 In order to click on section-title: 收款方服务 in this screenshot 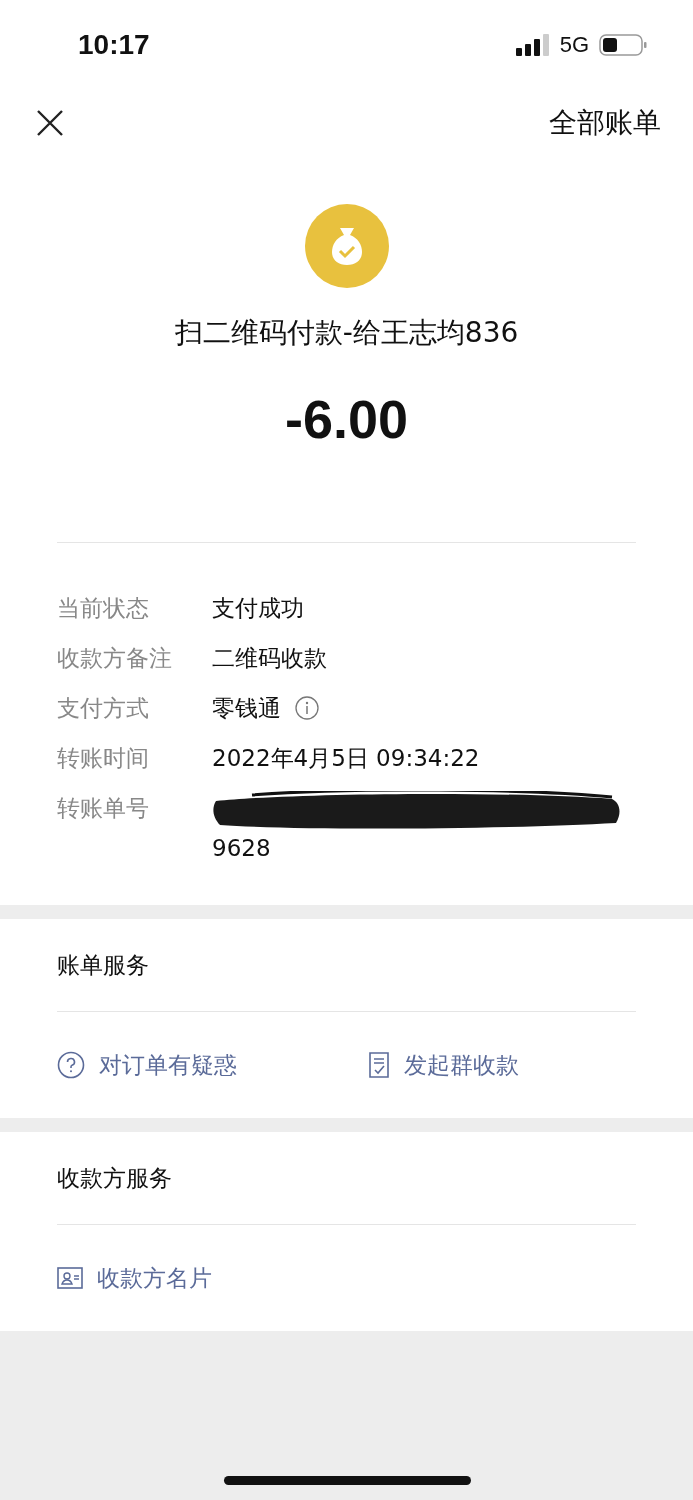, I will do `click(115, 1178)`.